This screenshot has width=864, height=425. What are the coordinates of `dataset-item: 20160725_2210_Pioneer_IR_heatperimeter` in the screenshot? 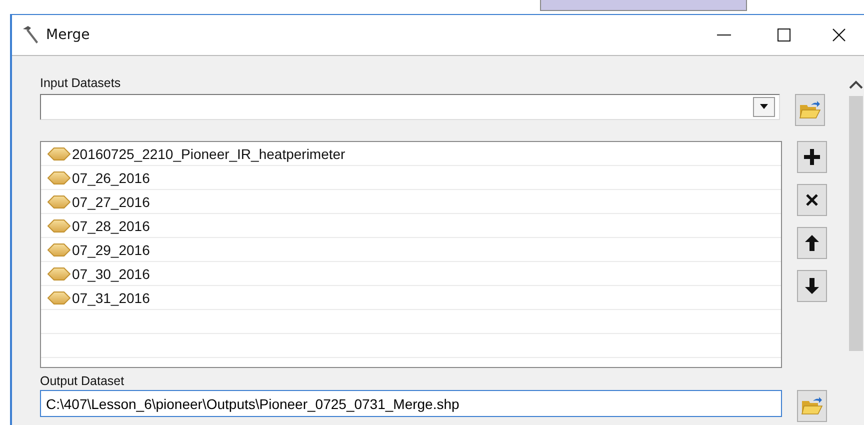 It's located at (411, 154).